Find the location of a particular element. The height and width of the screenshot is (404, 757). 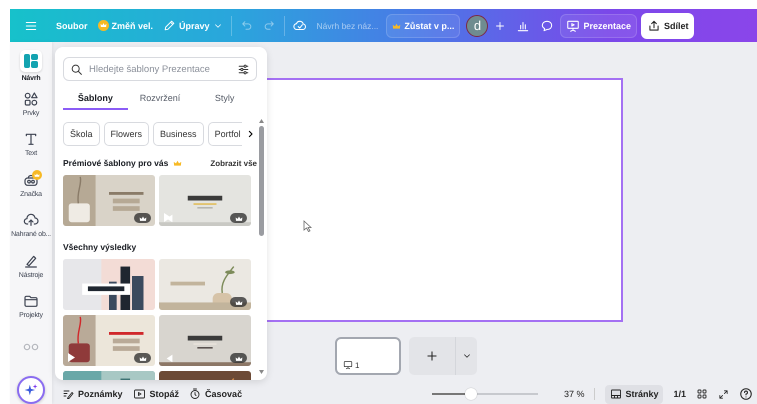

tab: Rozvržení is located at coordinates (160, 99).